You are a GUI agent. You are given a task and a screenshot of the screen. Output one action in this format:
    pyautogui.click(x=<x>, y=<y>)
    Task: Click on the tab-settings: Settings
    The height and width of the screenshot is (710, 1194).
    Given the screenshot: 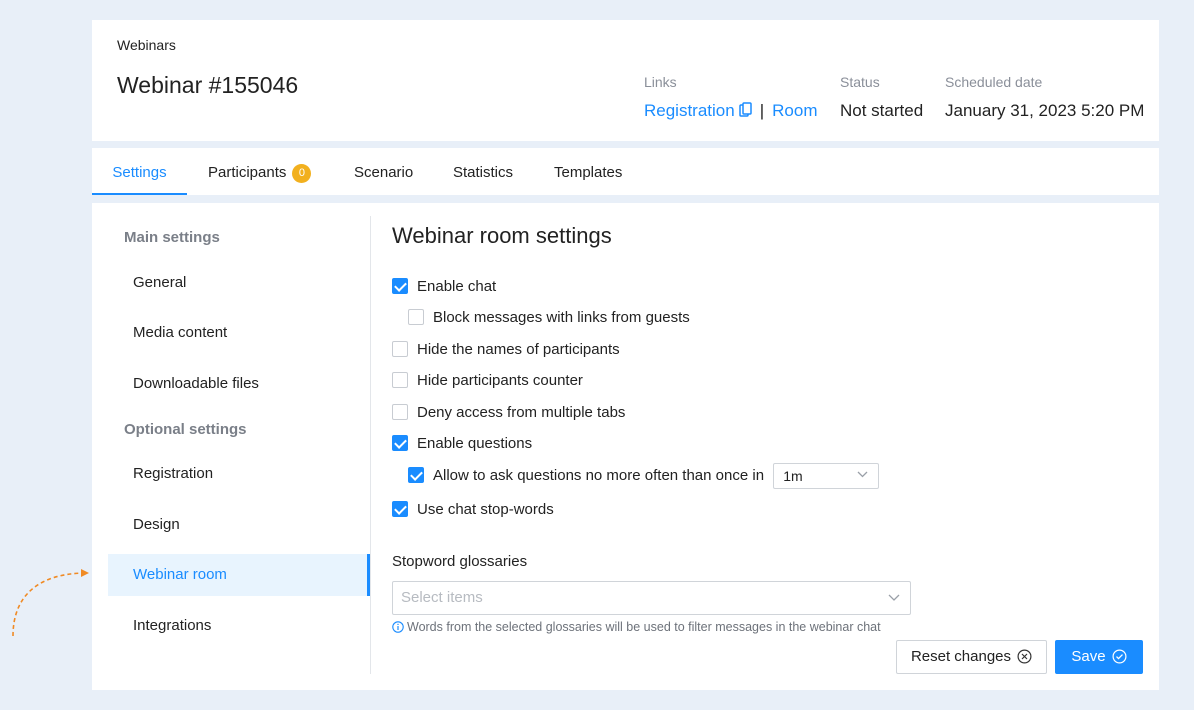 What is the action you would take?
    pyautogui.click(x=139, y=171)
    